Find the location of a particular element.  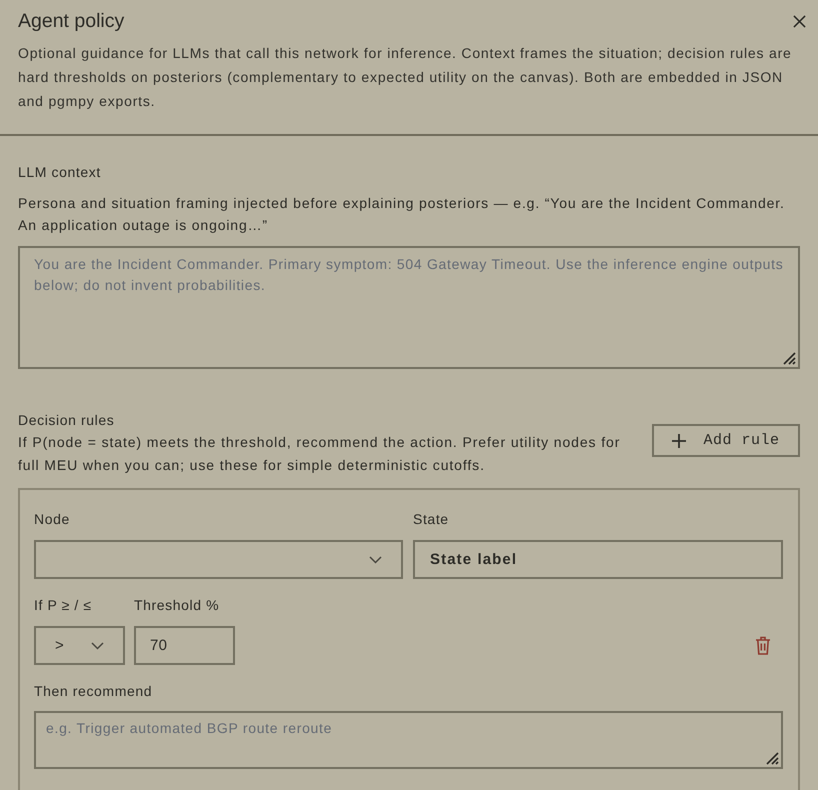

field-label: State is located at coordinates (431, 519).